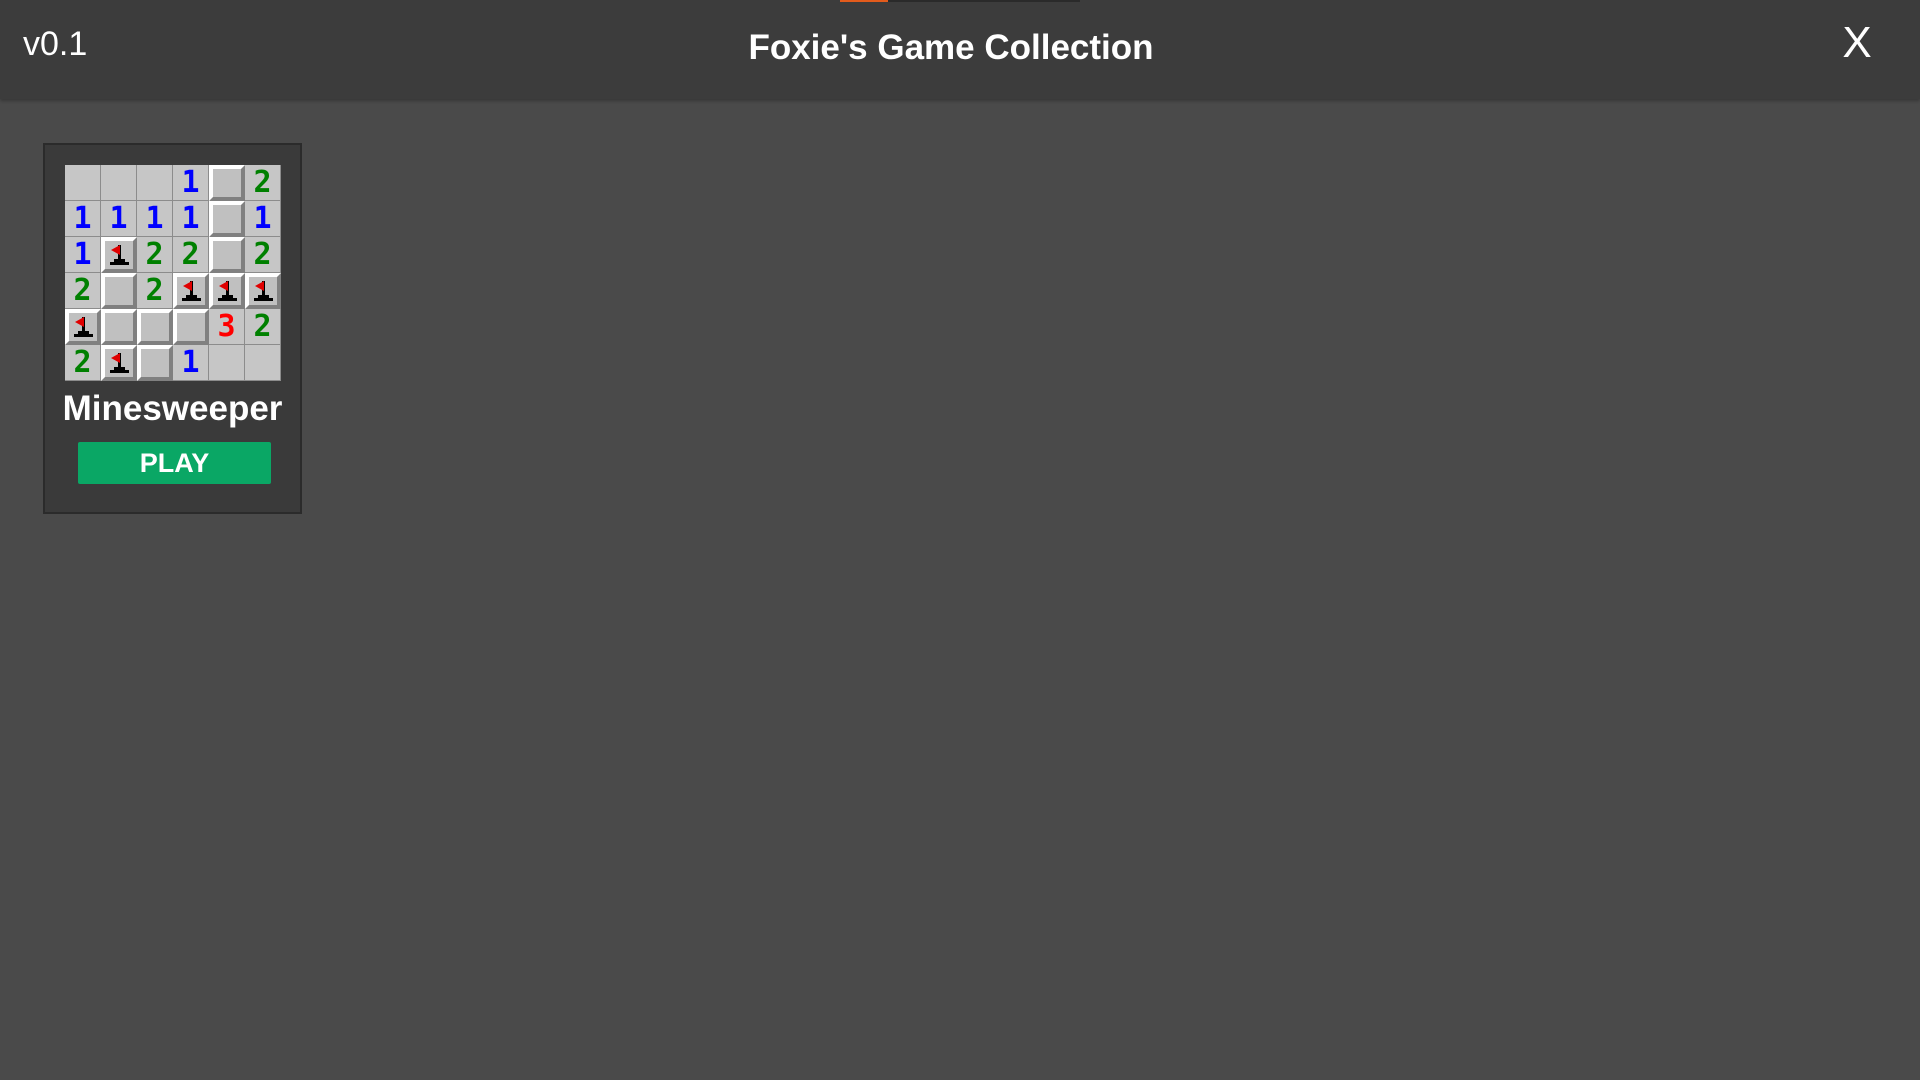  I want to click on game-card-minesweeper: 12111111222223221 Minesweeper PLAY, so click(172, 328).